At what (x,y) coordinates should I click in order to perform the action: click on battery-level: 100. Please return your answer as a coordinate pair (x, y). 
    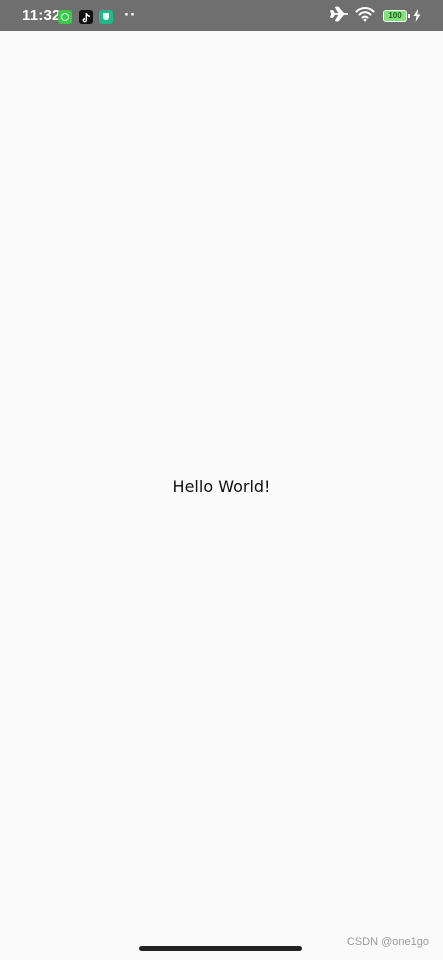
    Looking at the image, I should click on (395, 15).